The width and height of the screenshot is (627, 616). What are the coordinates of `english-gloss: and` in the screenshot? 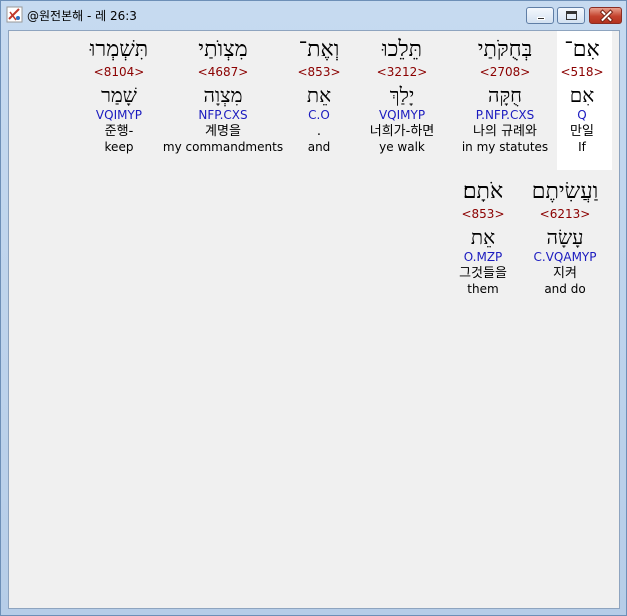 It's located at (319, 147).